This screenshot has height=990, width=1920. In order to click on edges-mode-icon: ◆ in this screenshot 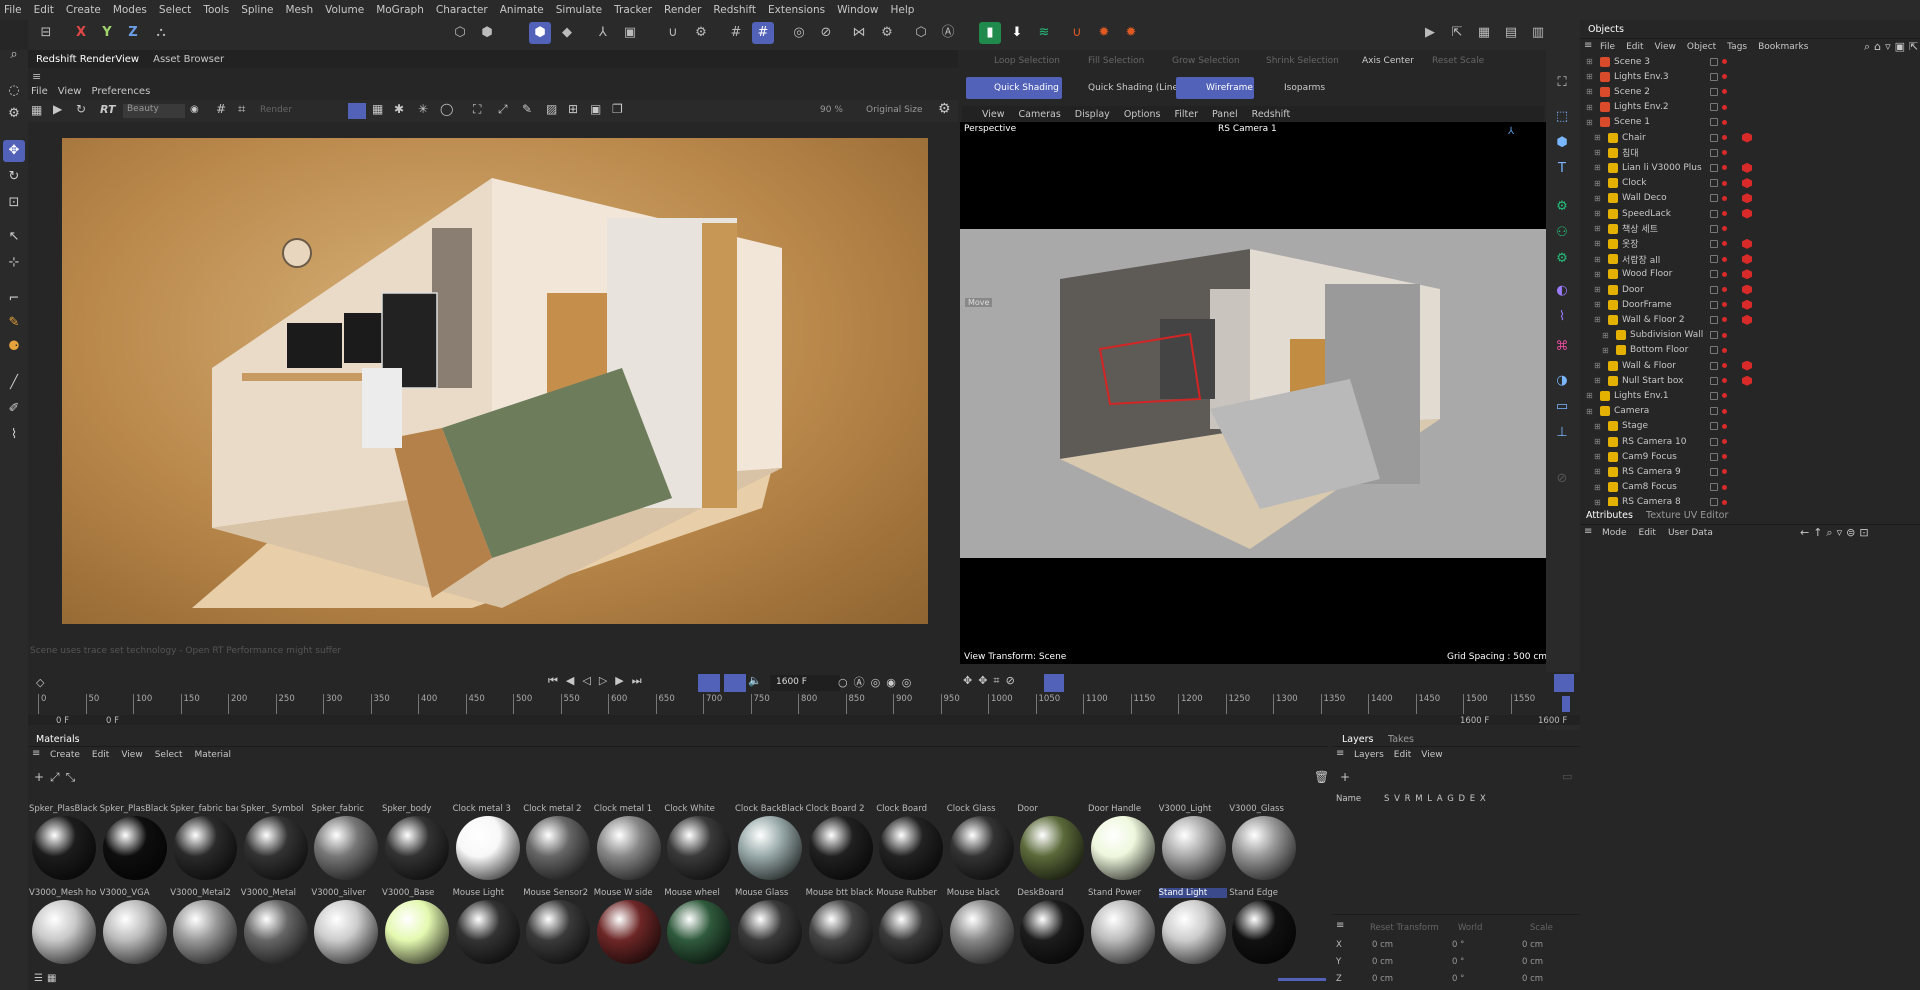, I will do `click(567, 33)`.